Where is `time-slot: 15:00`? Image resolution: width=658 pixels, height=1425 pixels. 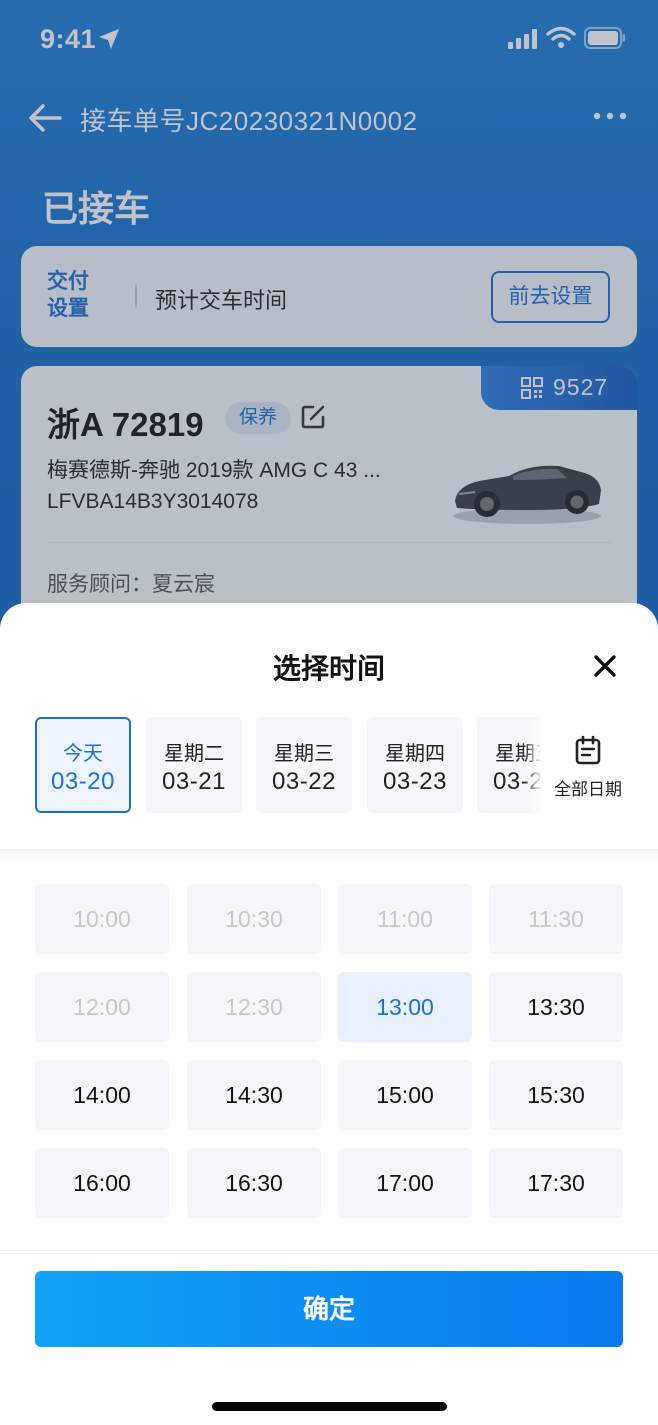 time-slot: 15:00 is located at coordinates (405, 1095).